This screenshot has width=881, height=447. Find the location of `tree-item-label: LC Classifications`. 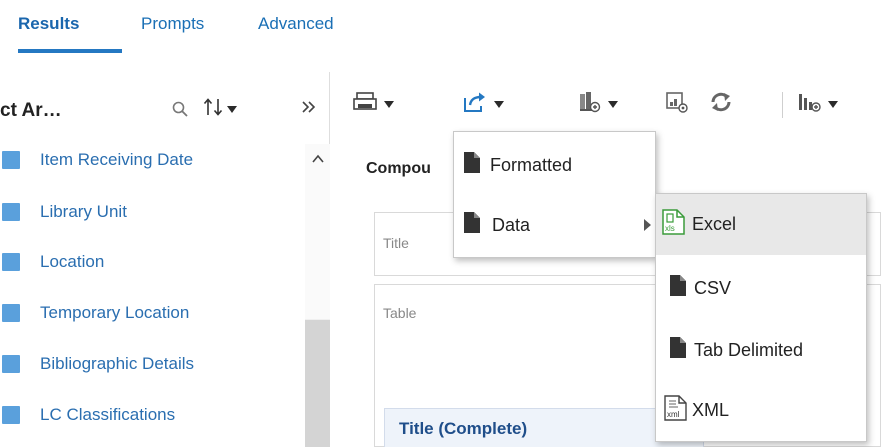

tree-item-label: LC Classifications is located at coordinates (108, 414).